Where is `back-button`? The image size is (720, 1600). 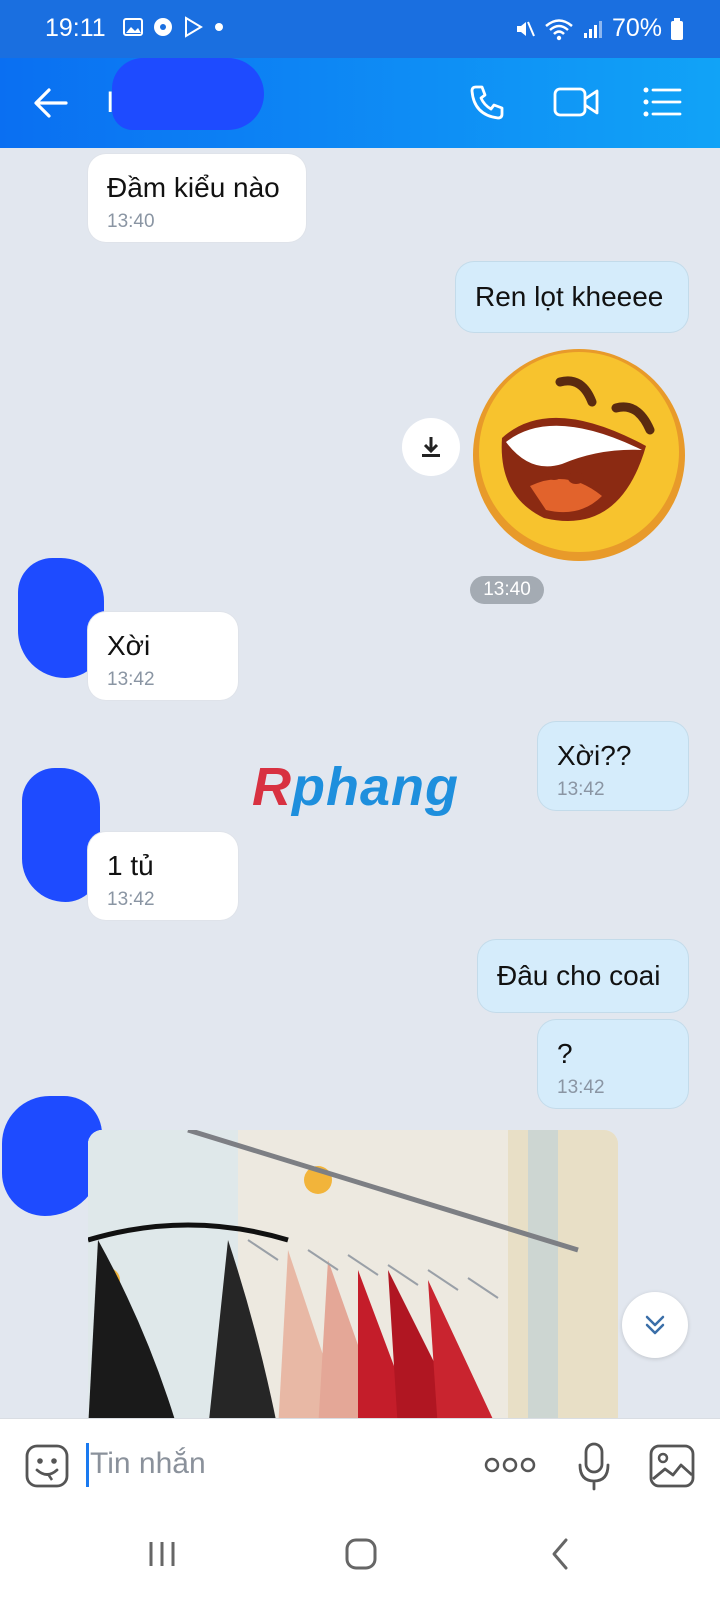 back-button is located at coordinates (51, 105).